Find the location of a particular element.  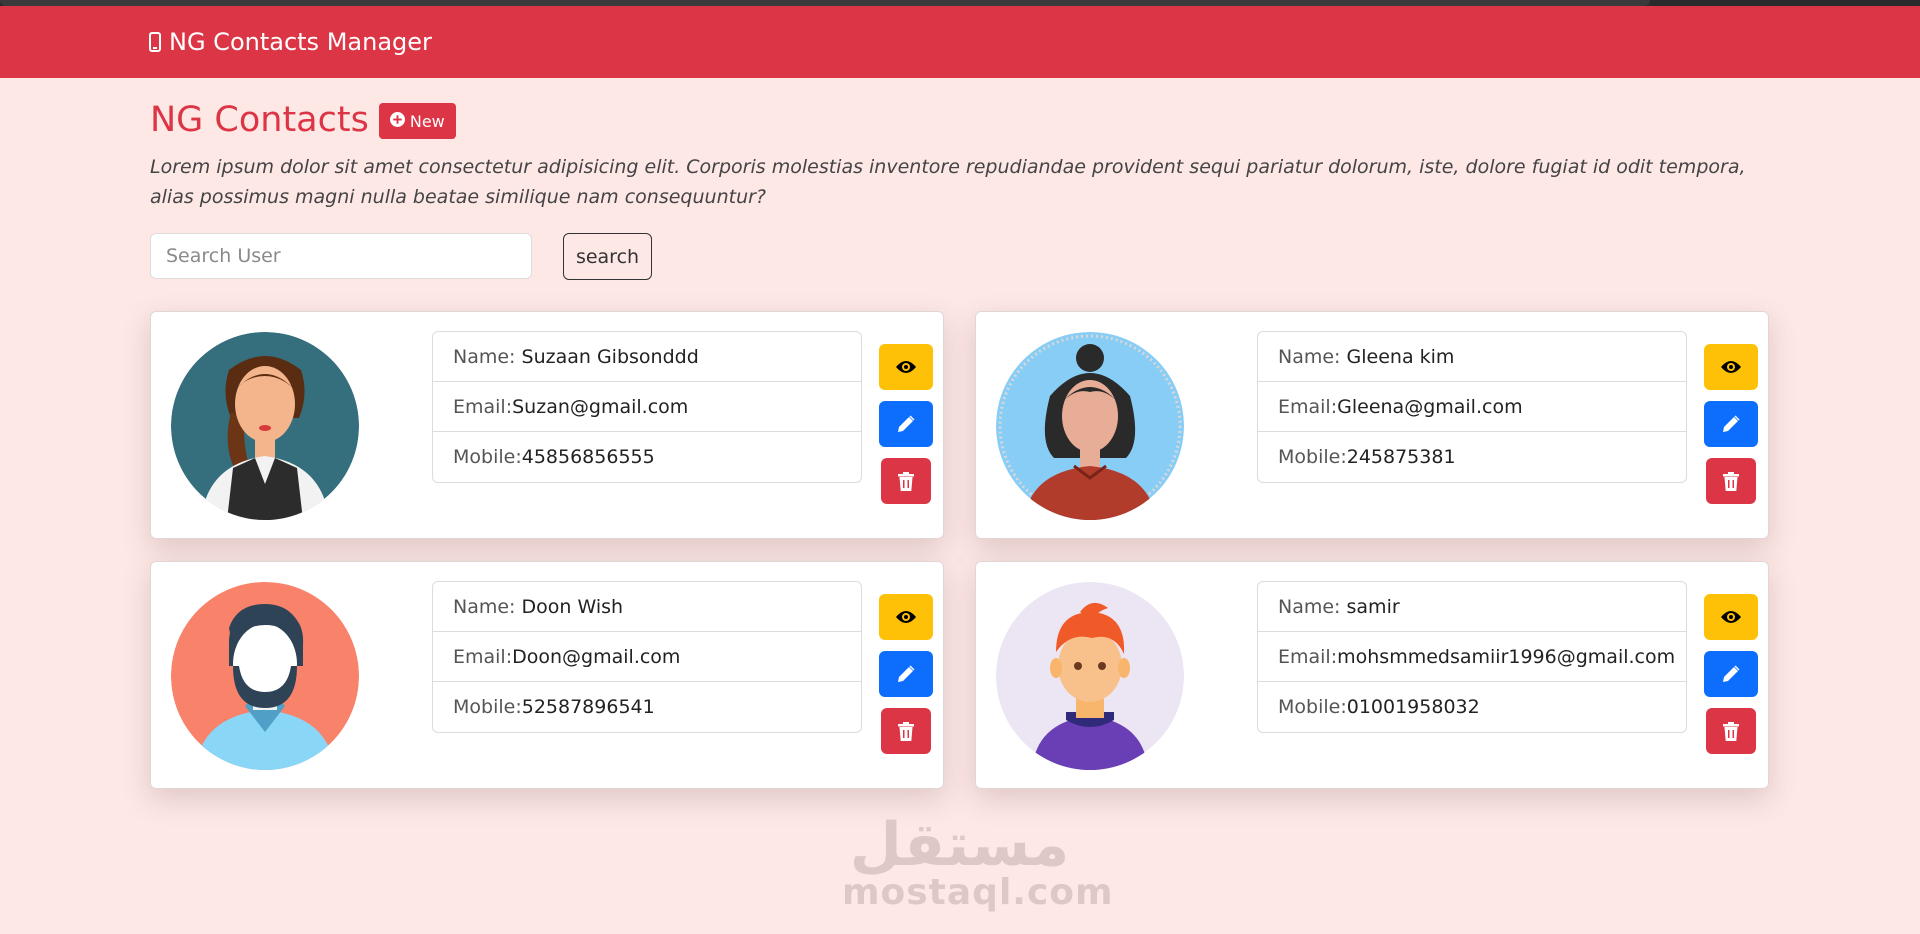

contact-name: Doon Wish is located at coordinates (572, 606).